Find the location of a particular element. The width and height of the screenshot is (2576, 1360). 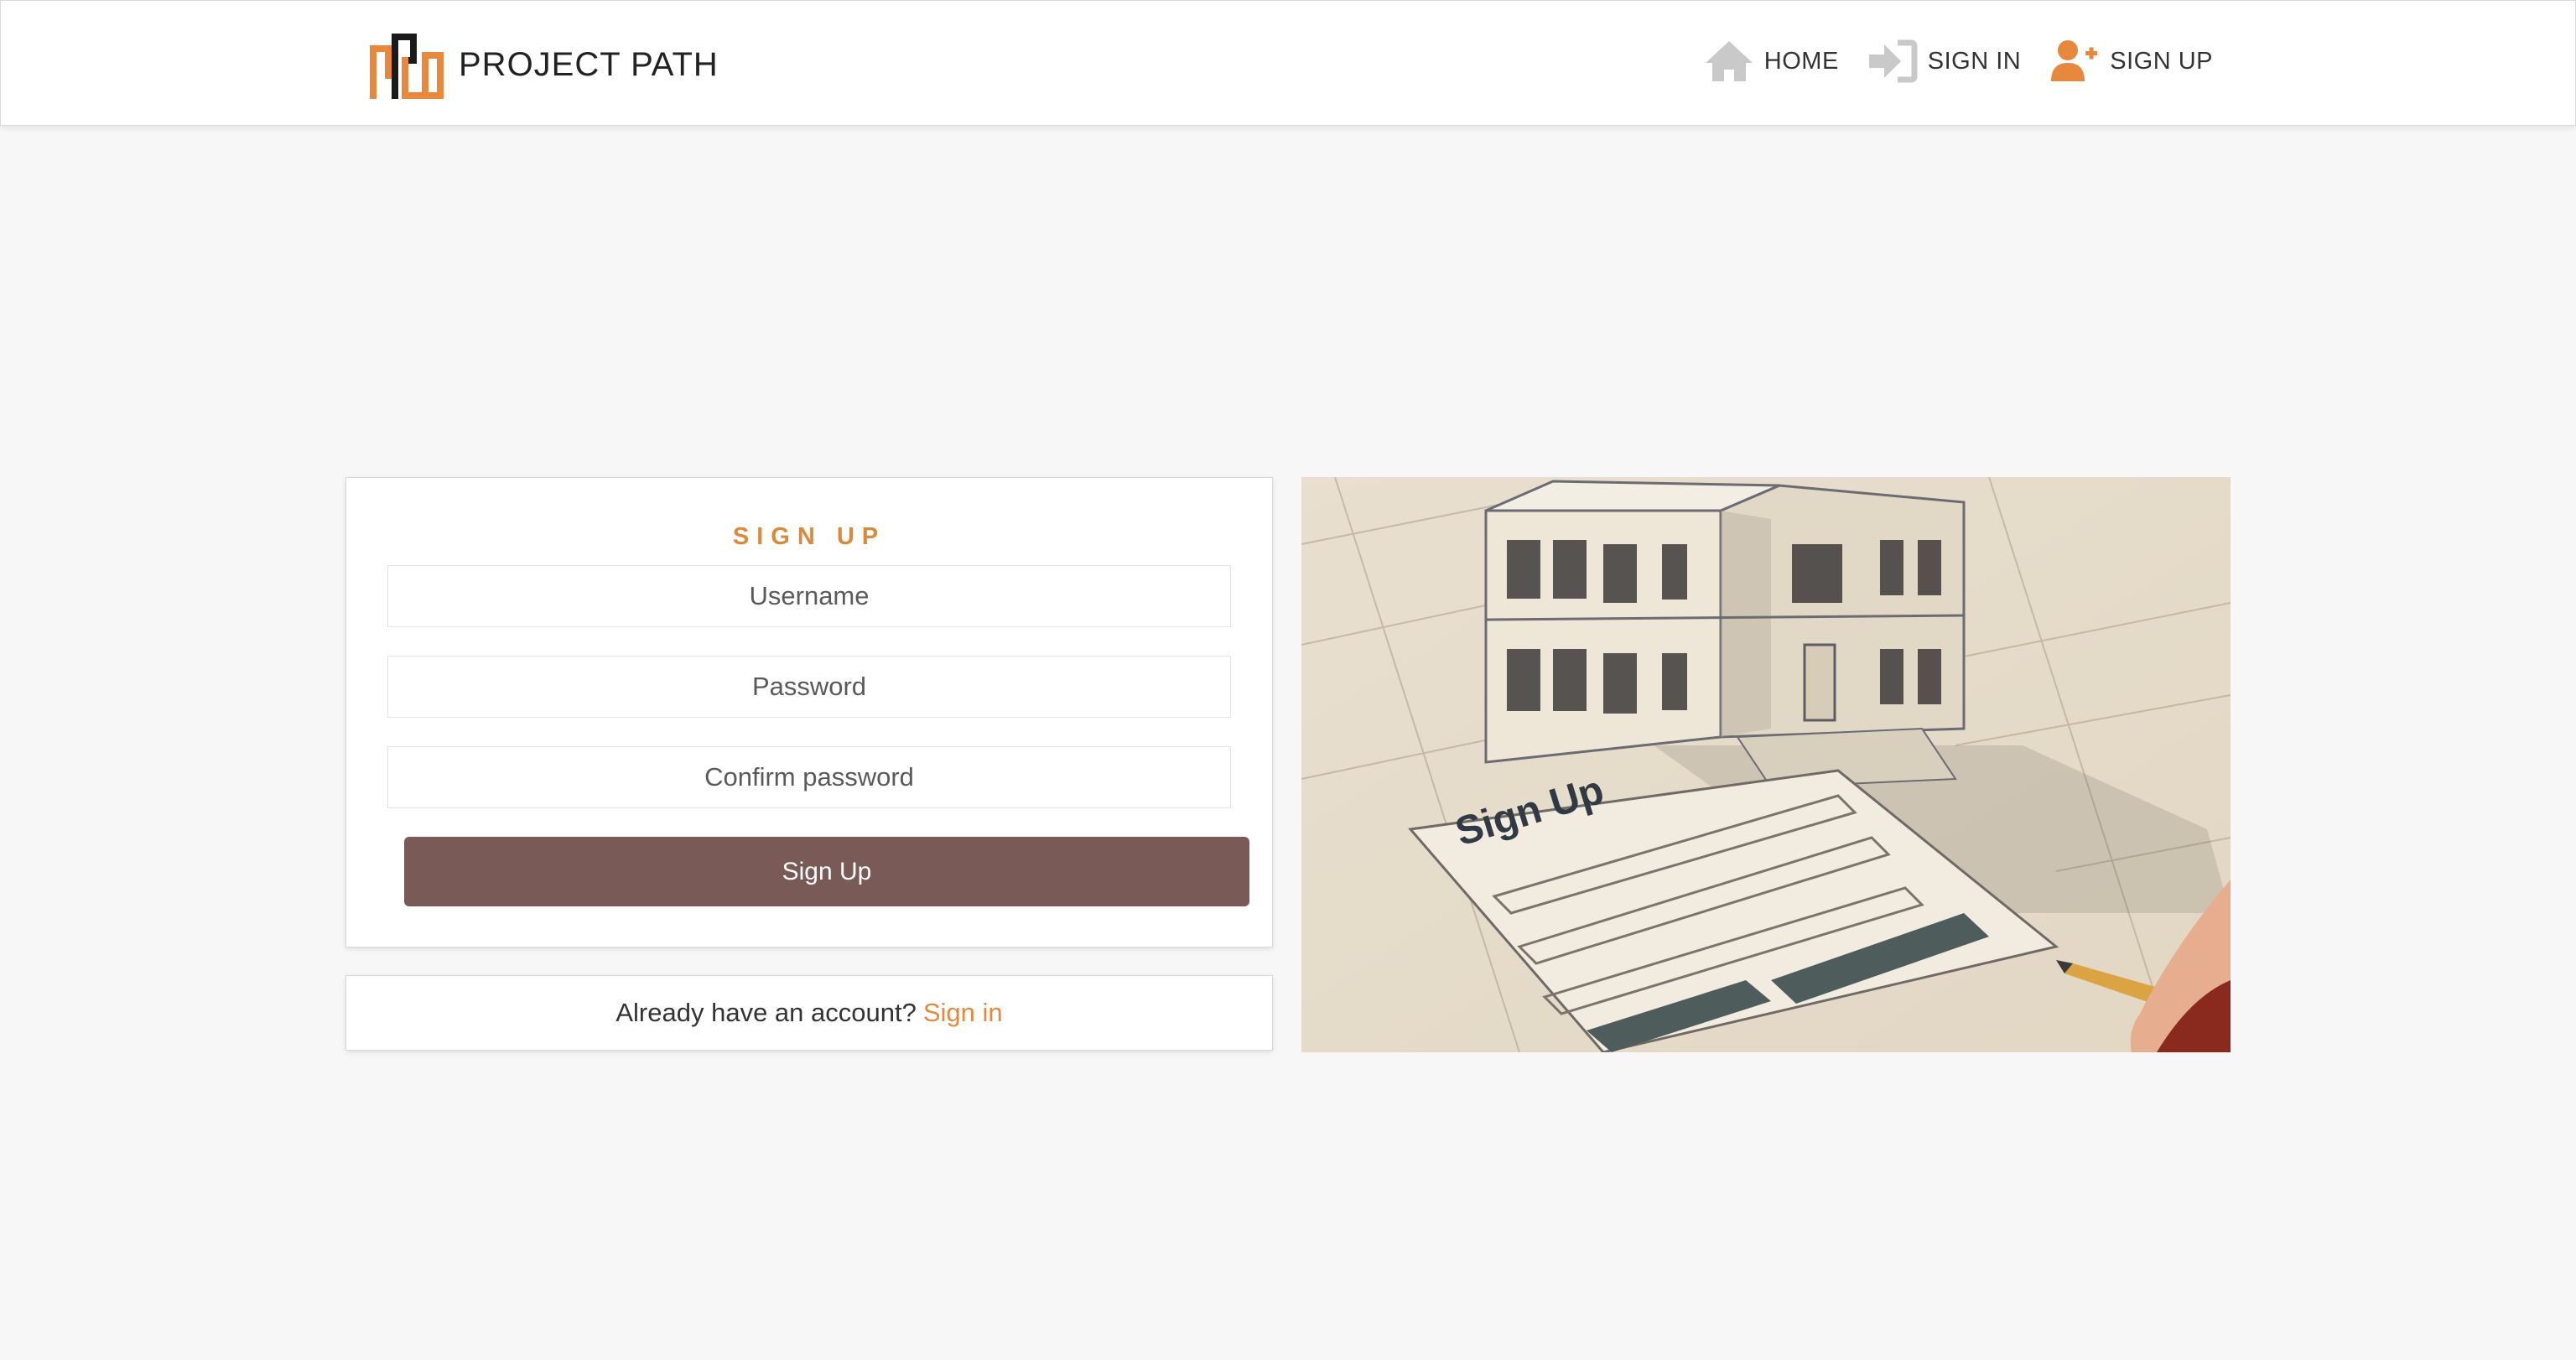

nav-home: HOME is located at coordinates (1771, 61).